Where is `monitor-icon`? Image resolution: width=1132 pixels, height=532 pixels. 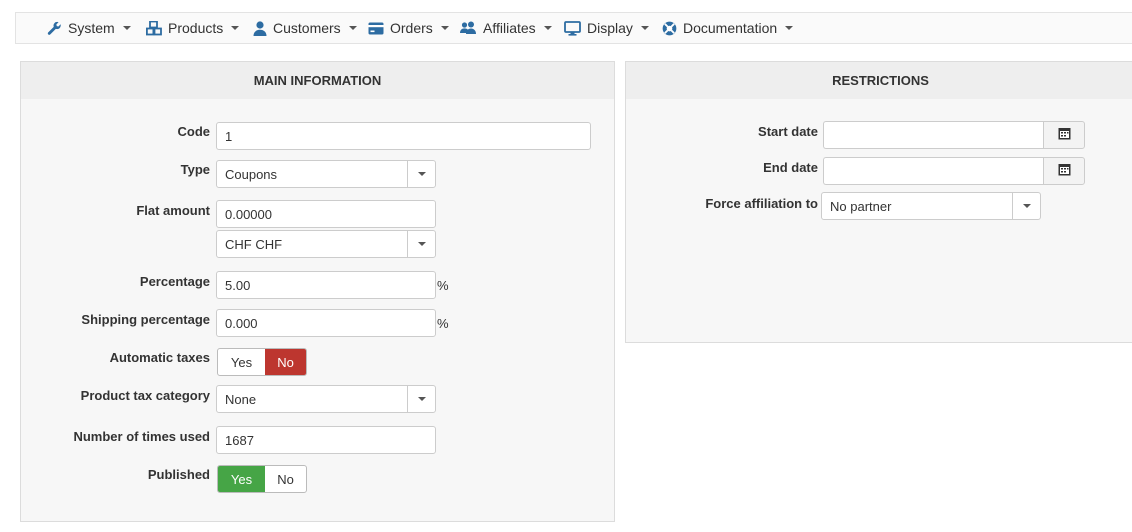
monitor-icon is located at coordinates (575, 28).